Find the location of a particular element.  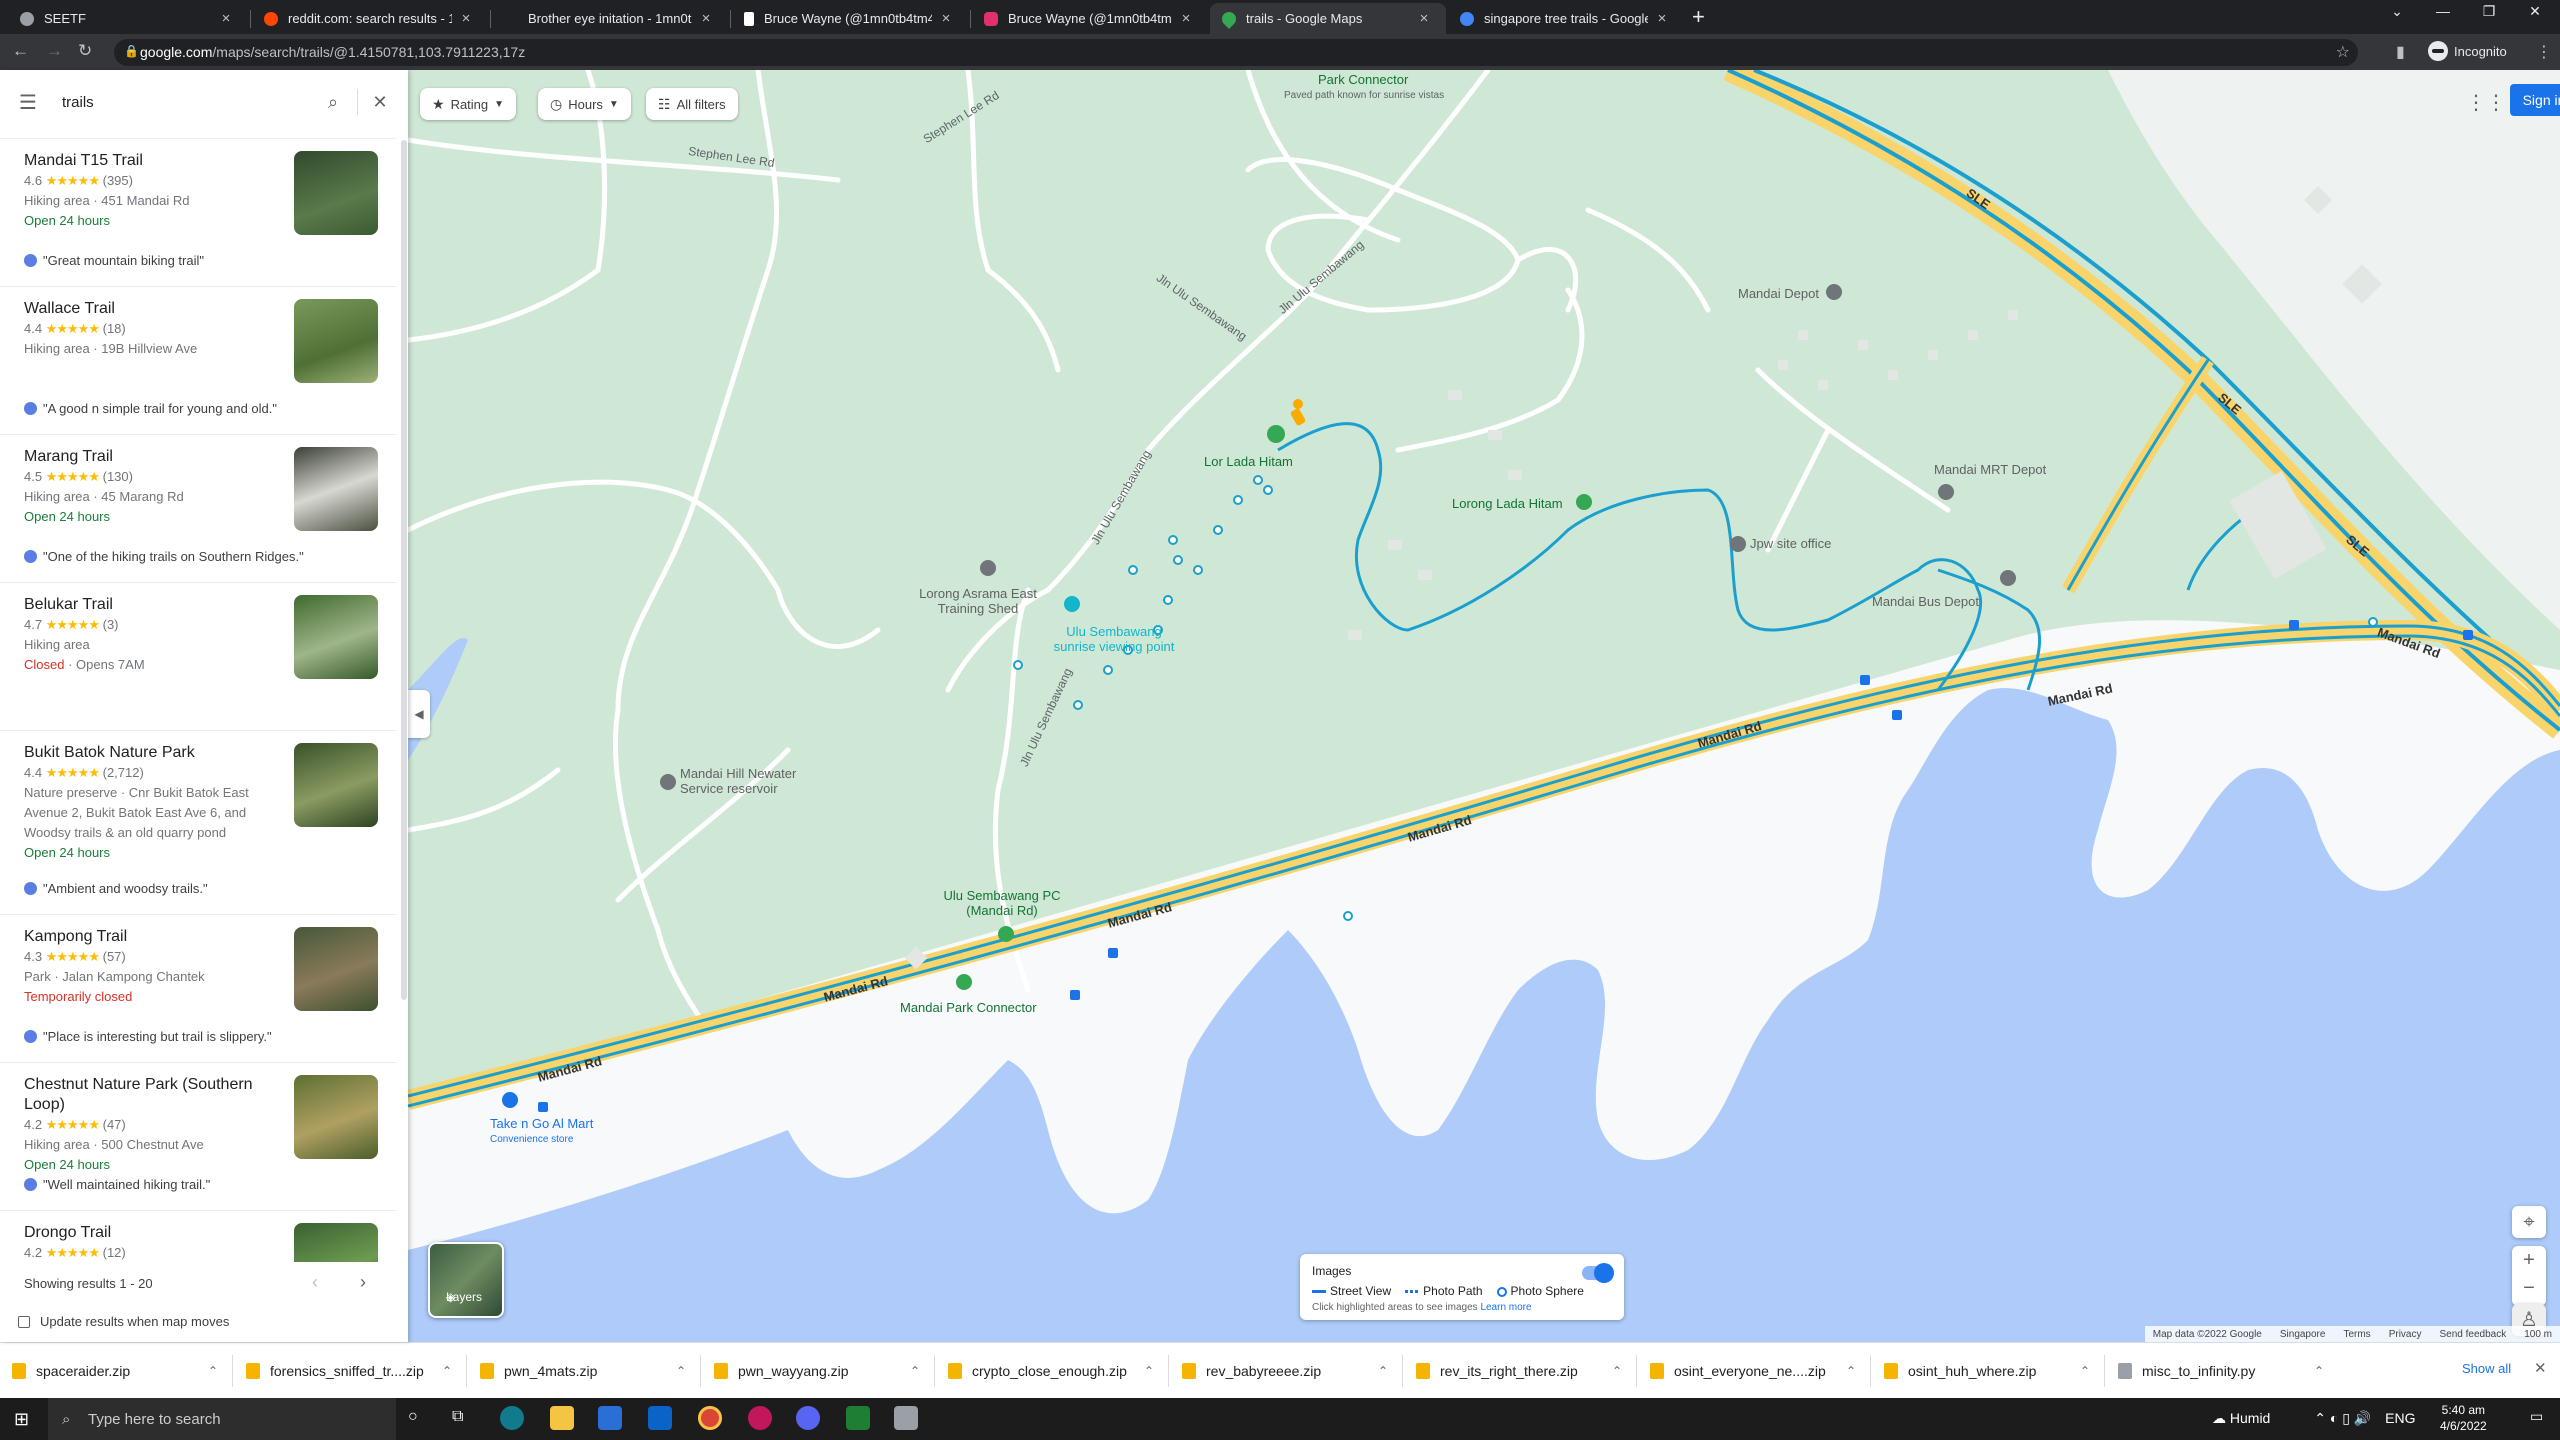

reload-icon: ↻ is located at coordinates (85, 51).